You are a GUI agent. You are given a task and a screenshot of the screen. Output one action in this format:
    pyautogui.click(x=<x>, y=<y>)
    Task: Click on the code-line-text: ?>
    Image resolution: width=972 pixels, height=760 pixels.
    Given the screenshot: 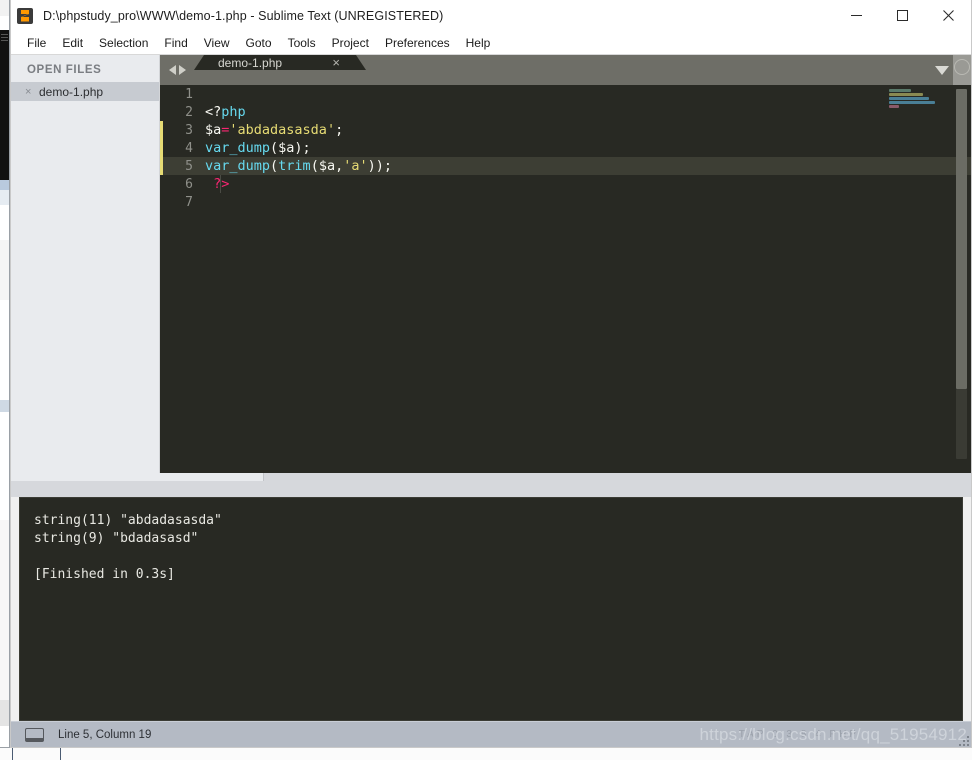 What is the action you would take?
    pyautogui.click(x=217, y=184)
    